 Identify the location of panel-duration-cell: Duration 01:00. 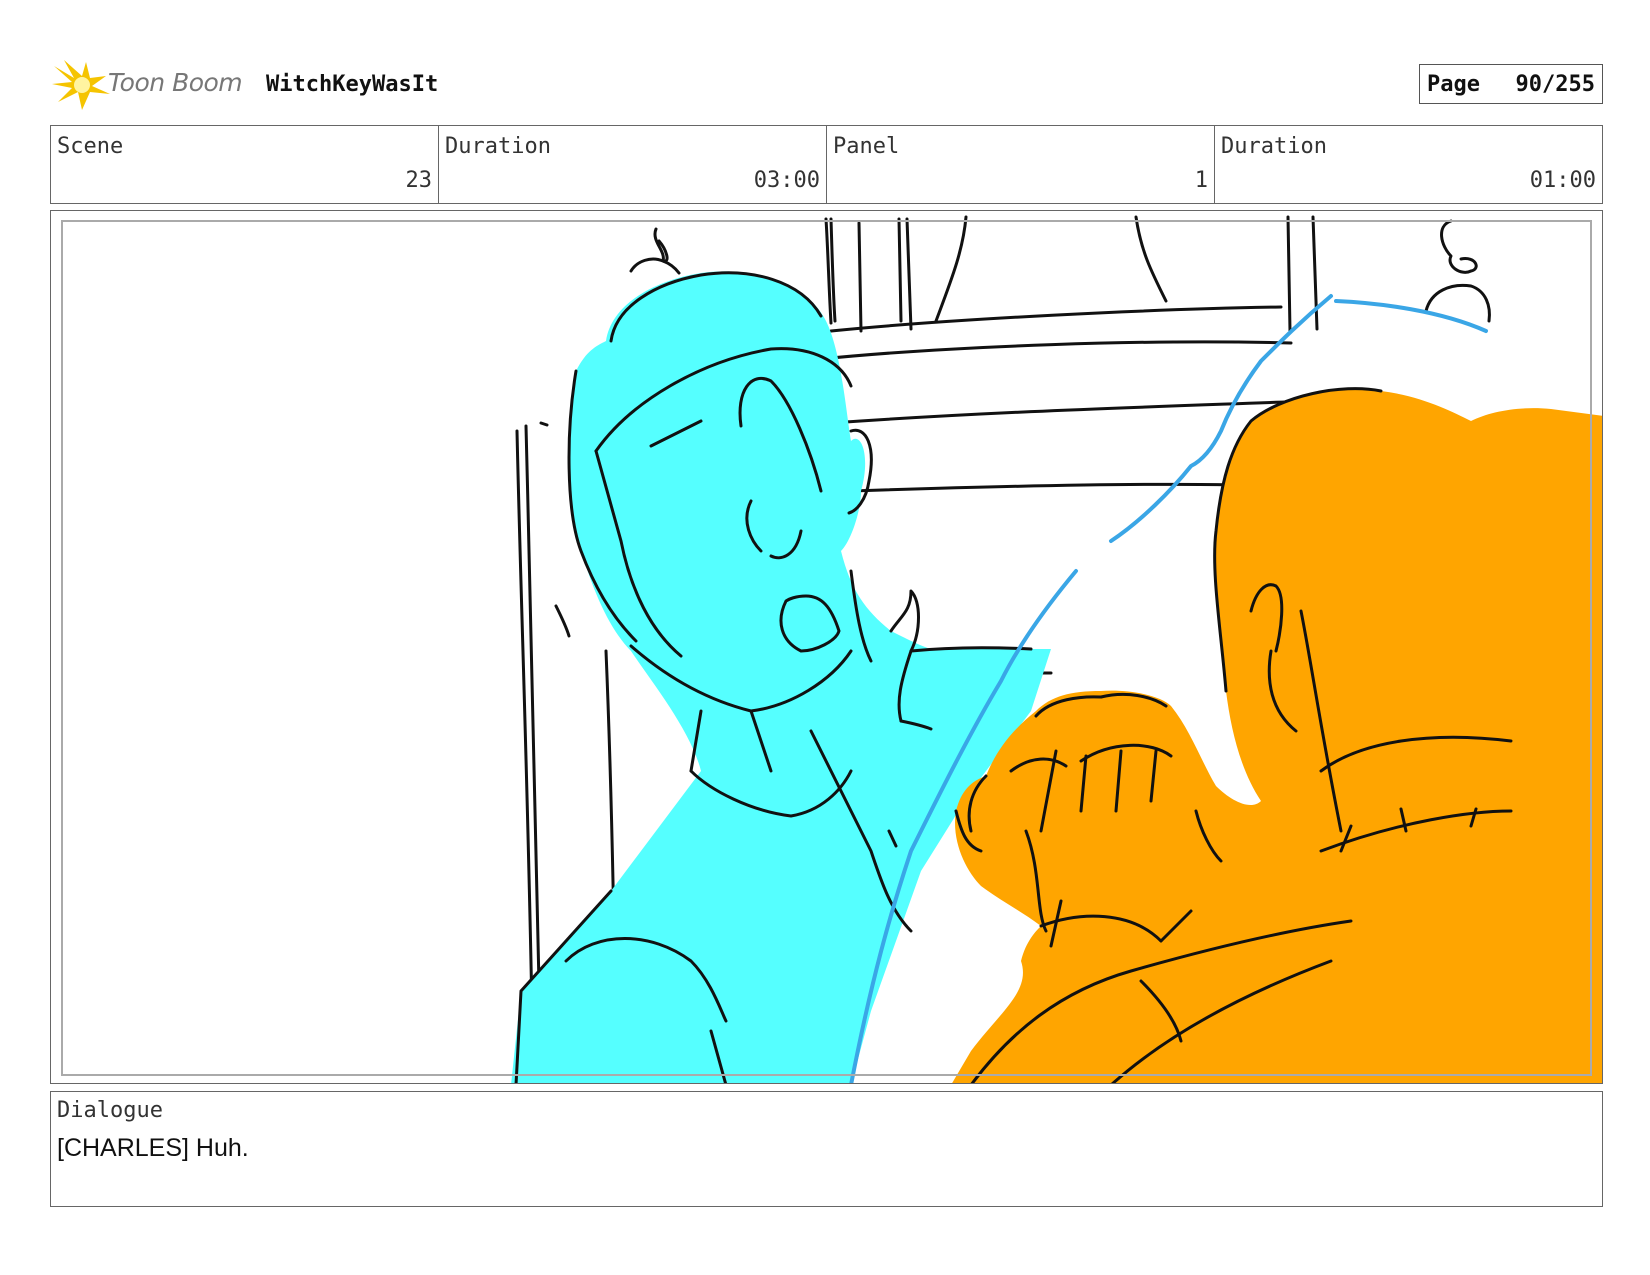
(1408, 164).